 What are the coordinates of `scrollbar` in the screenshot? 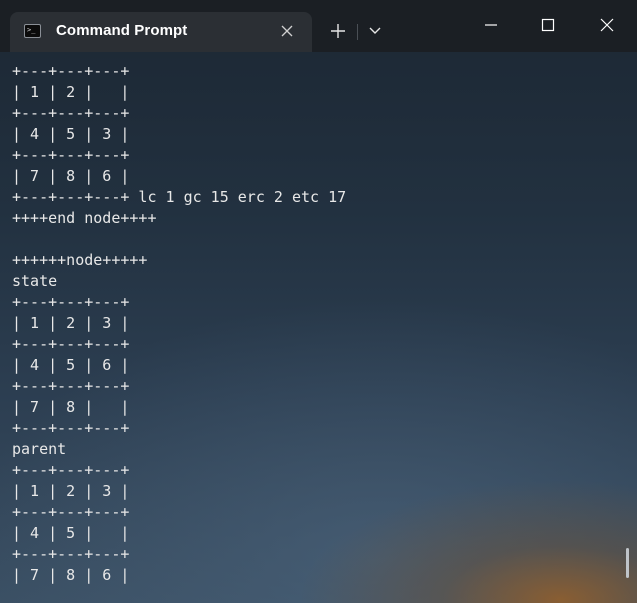 It's located at (628, 329).